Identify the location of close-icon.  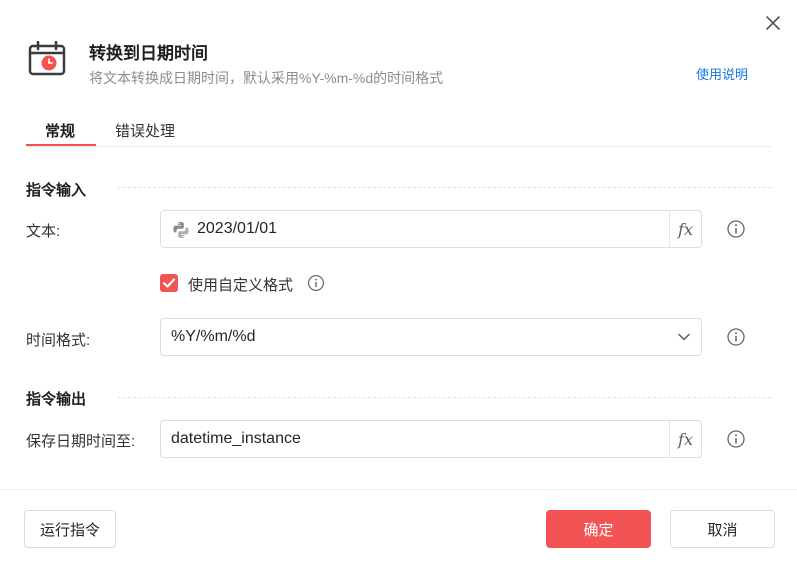
(773, 23).